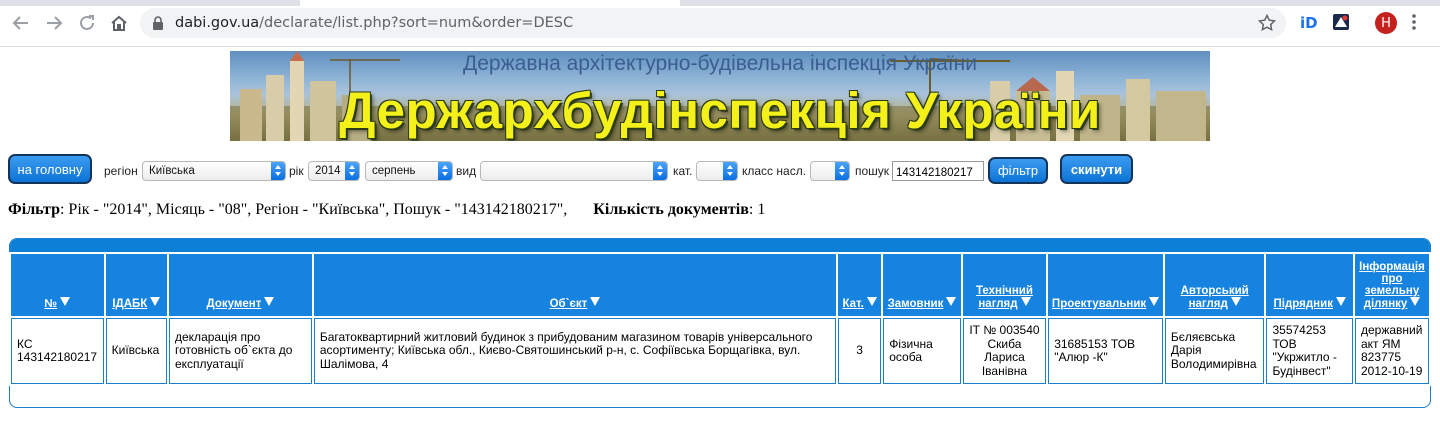  I want to click on cell-contractor: 35574253 ТОВ "Укржитло - Будінвест", so click(1309, 351).